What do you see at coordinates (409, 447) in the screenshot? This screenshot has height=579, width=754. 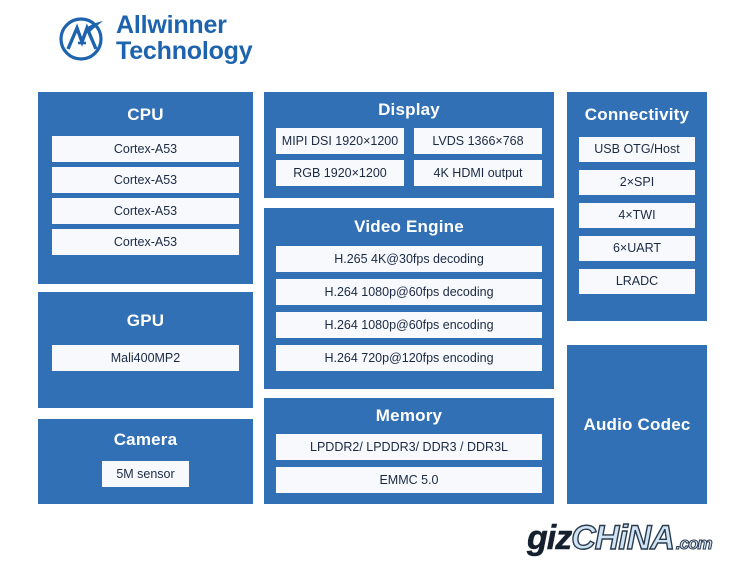 I see `memory-item: LPDDR2/ LPDDR3/ DDR3 / DDR3L` at bounding box center [409, 447].